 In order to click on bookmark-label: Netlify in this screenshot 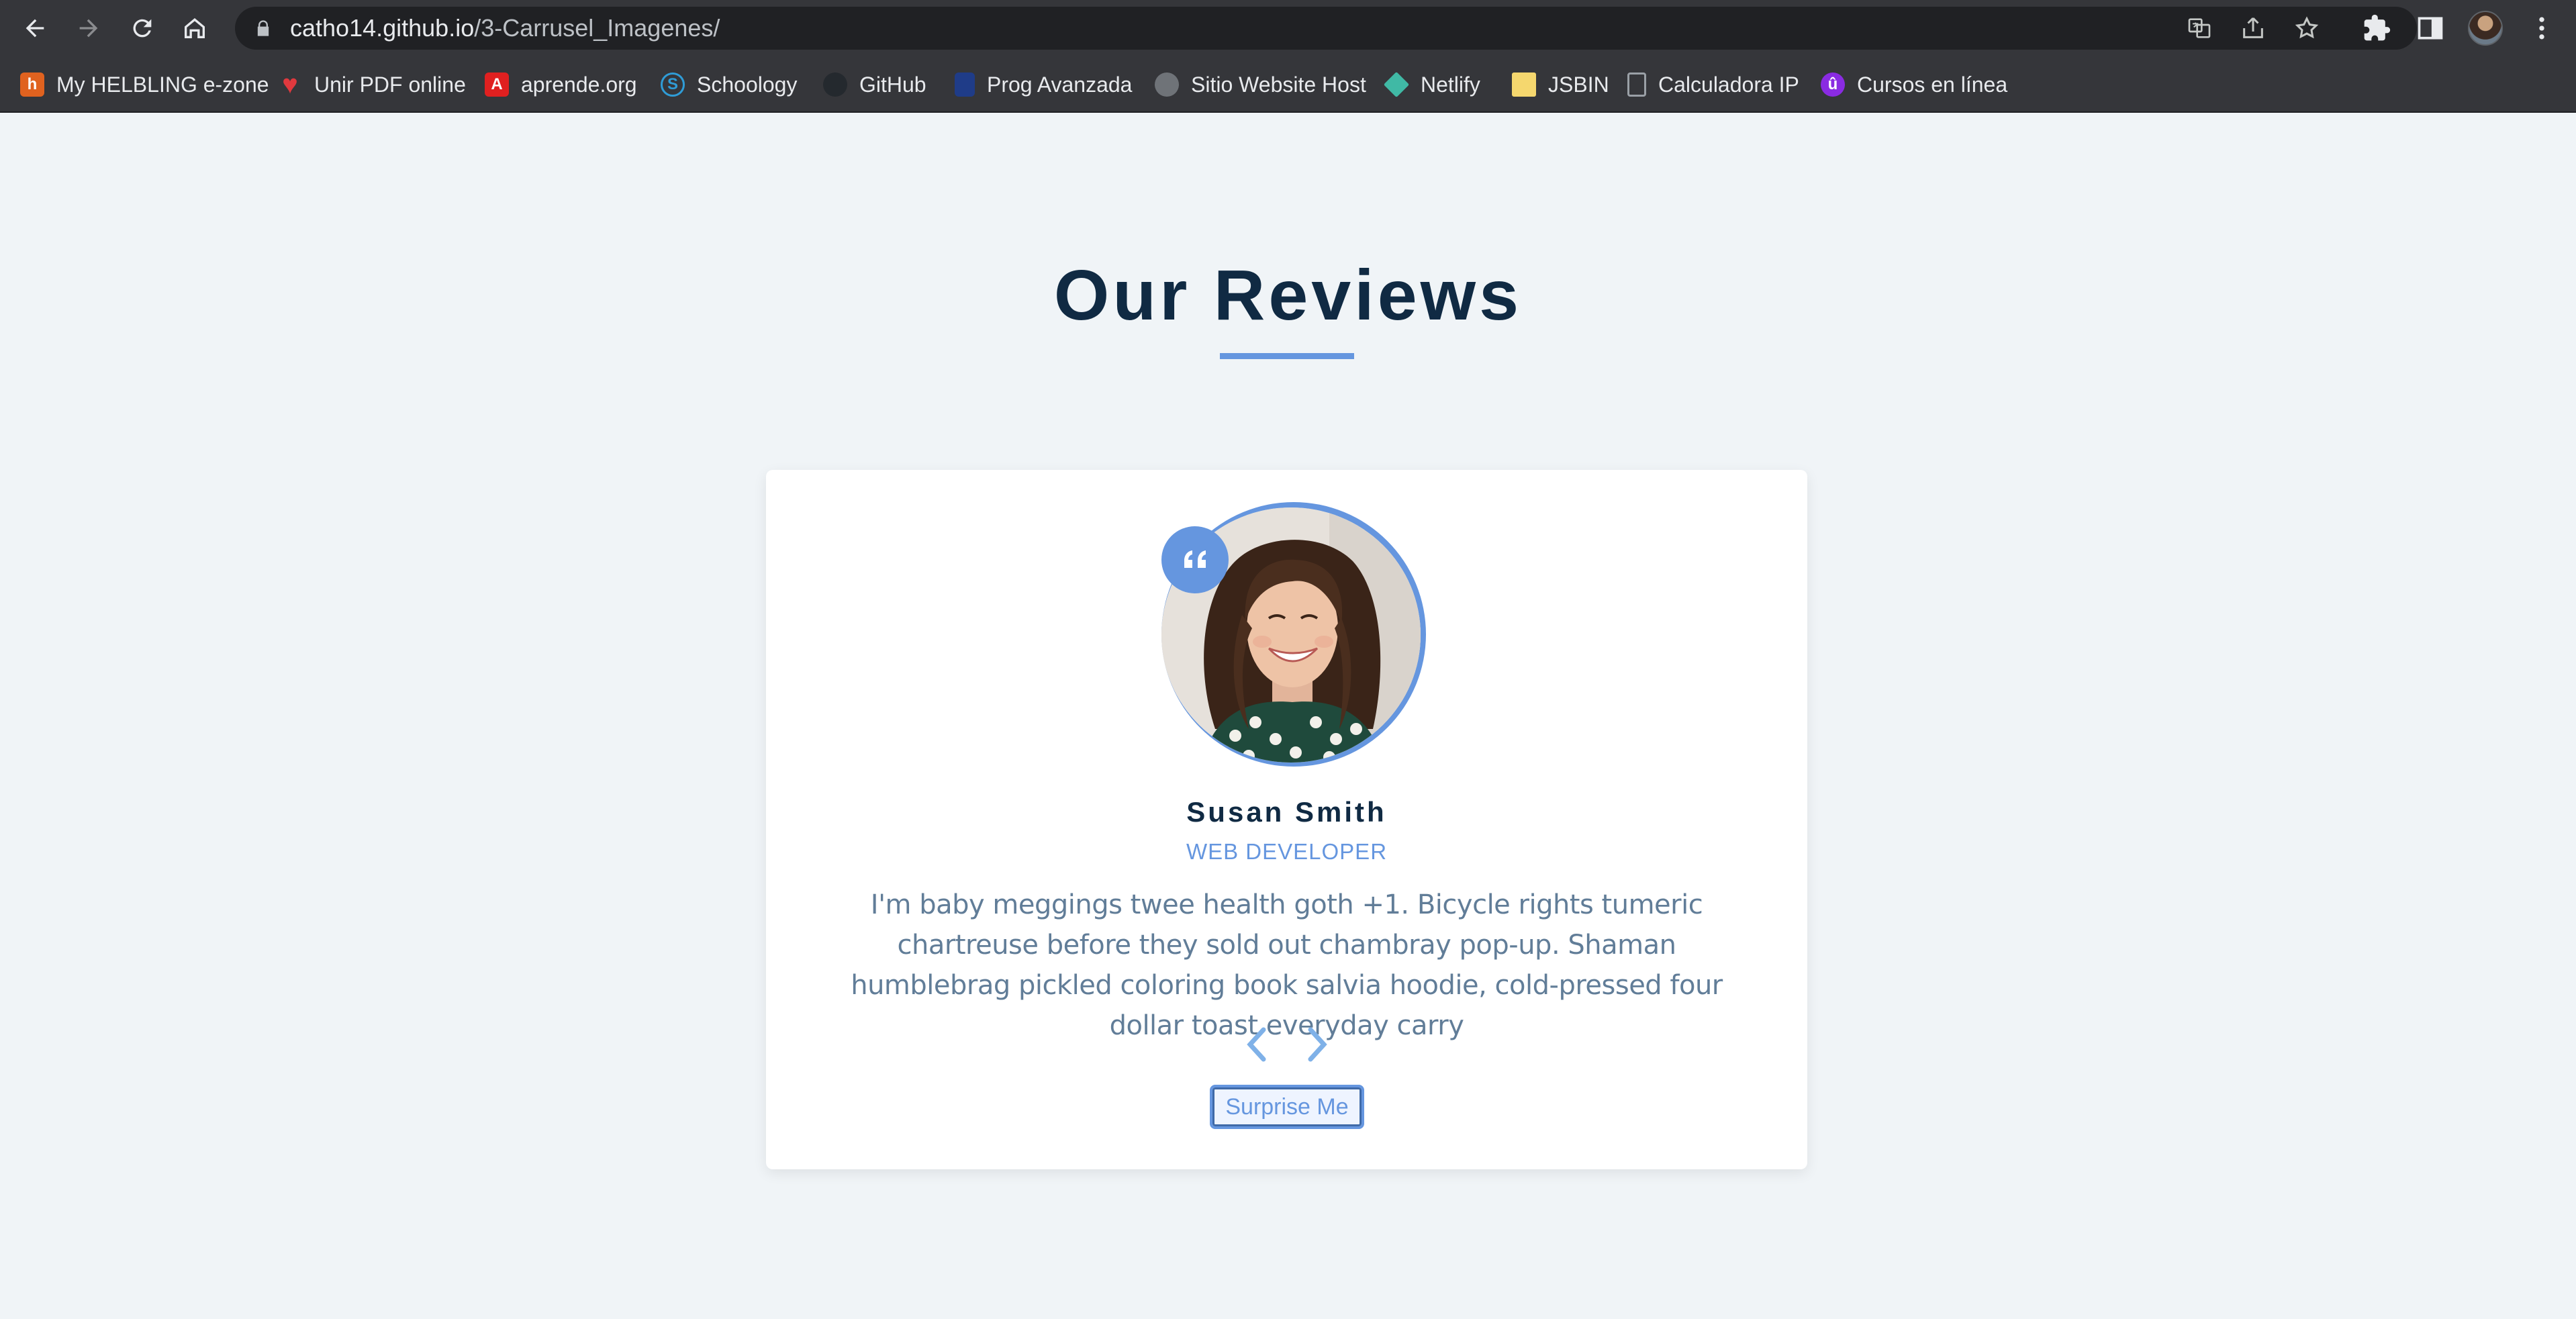, I will do `click(1450, 84)`.